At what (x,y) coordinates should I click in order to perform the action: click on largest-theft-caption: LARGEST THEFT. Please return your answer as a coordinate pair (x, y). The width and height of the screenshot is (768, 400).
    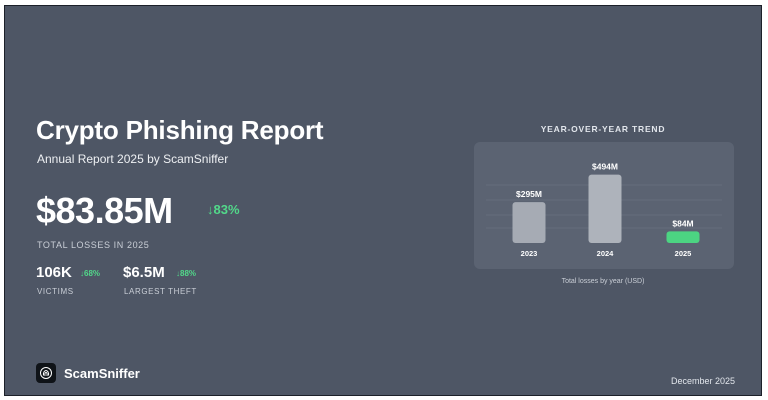
    Looking at the image, I should click on (160, 291).